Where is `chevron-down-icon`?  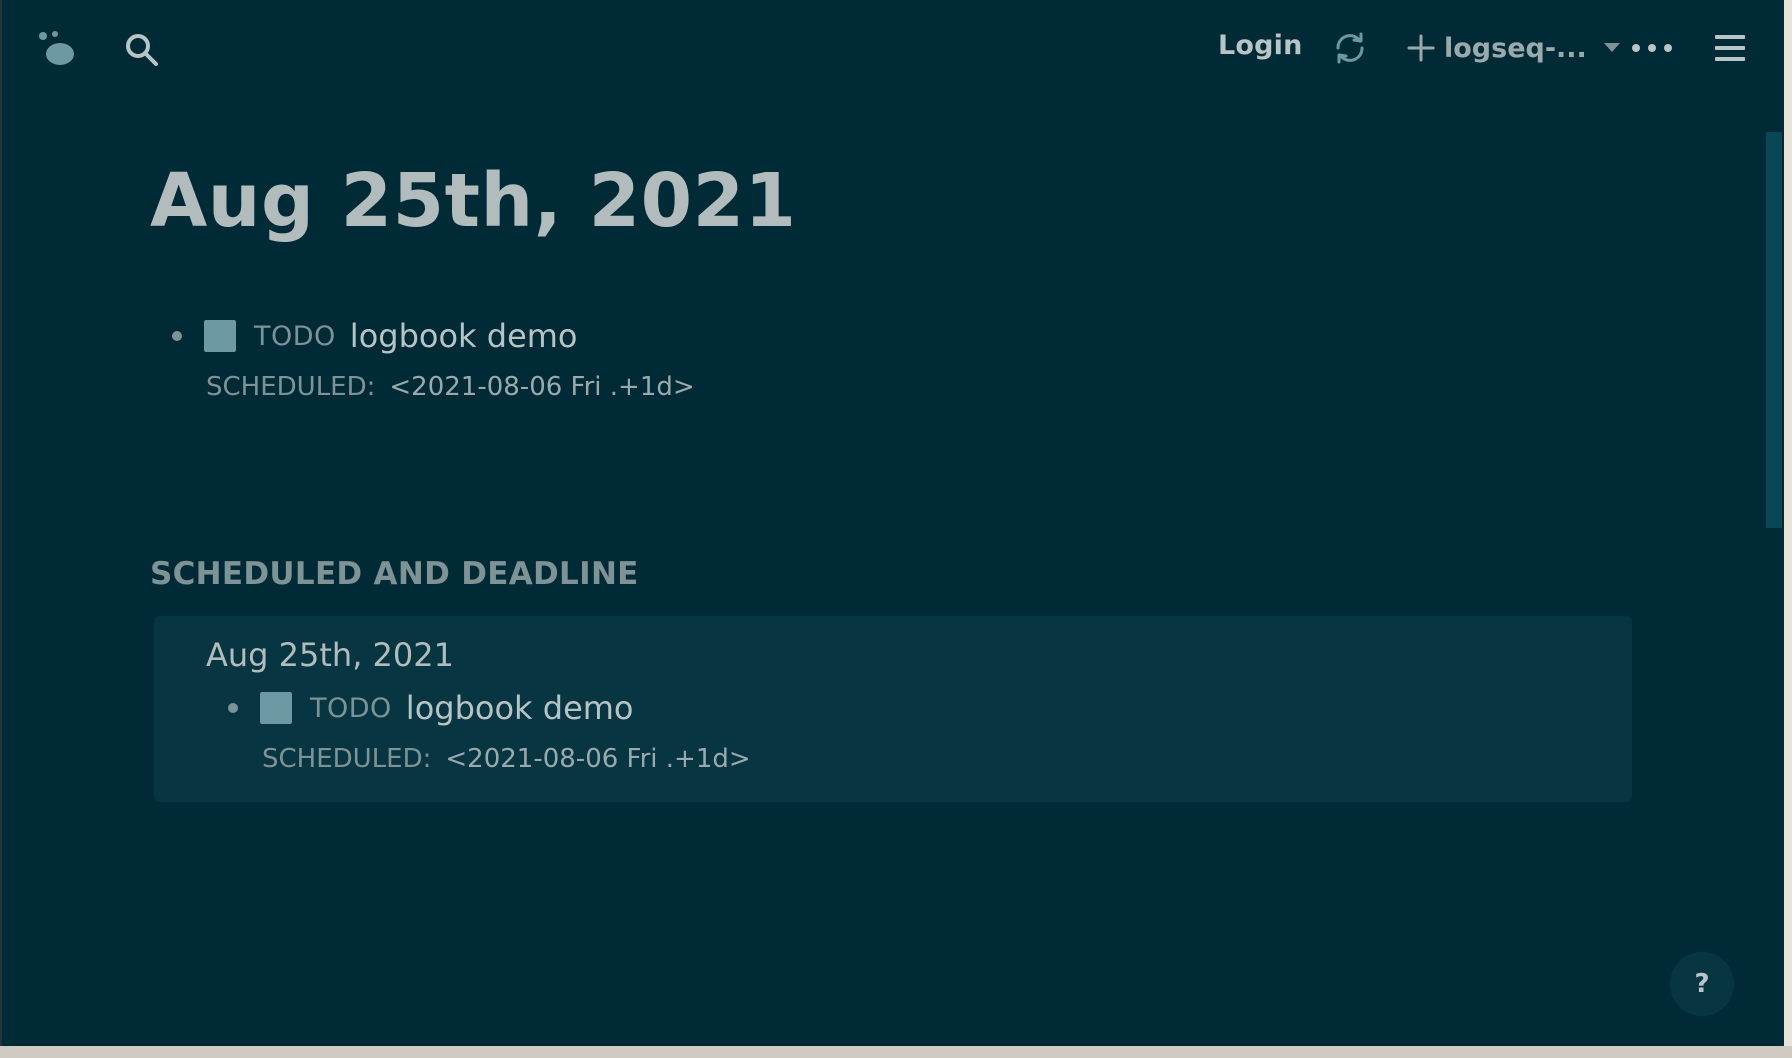 chevron-down-icon is located at coordinates (1611, 47).